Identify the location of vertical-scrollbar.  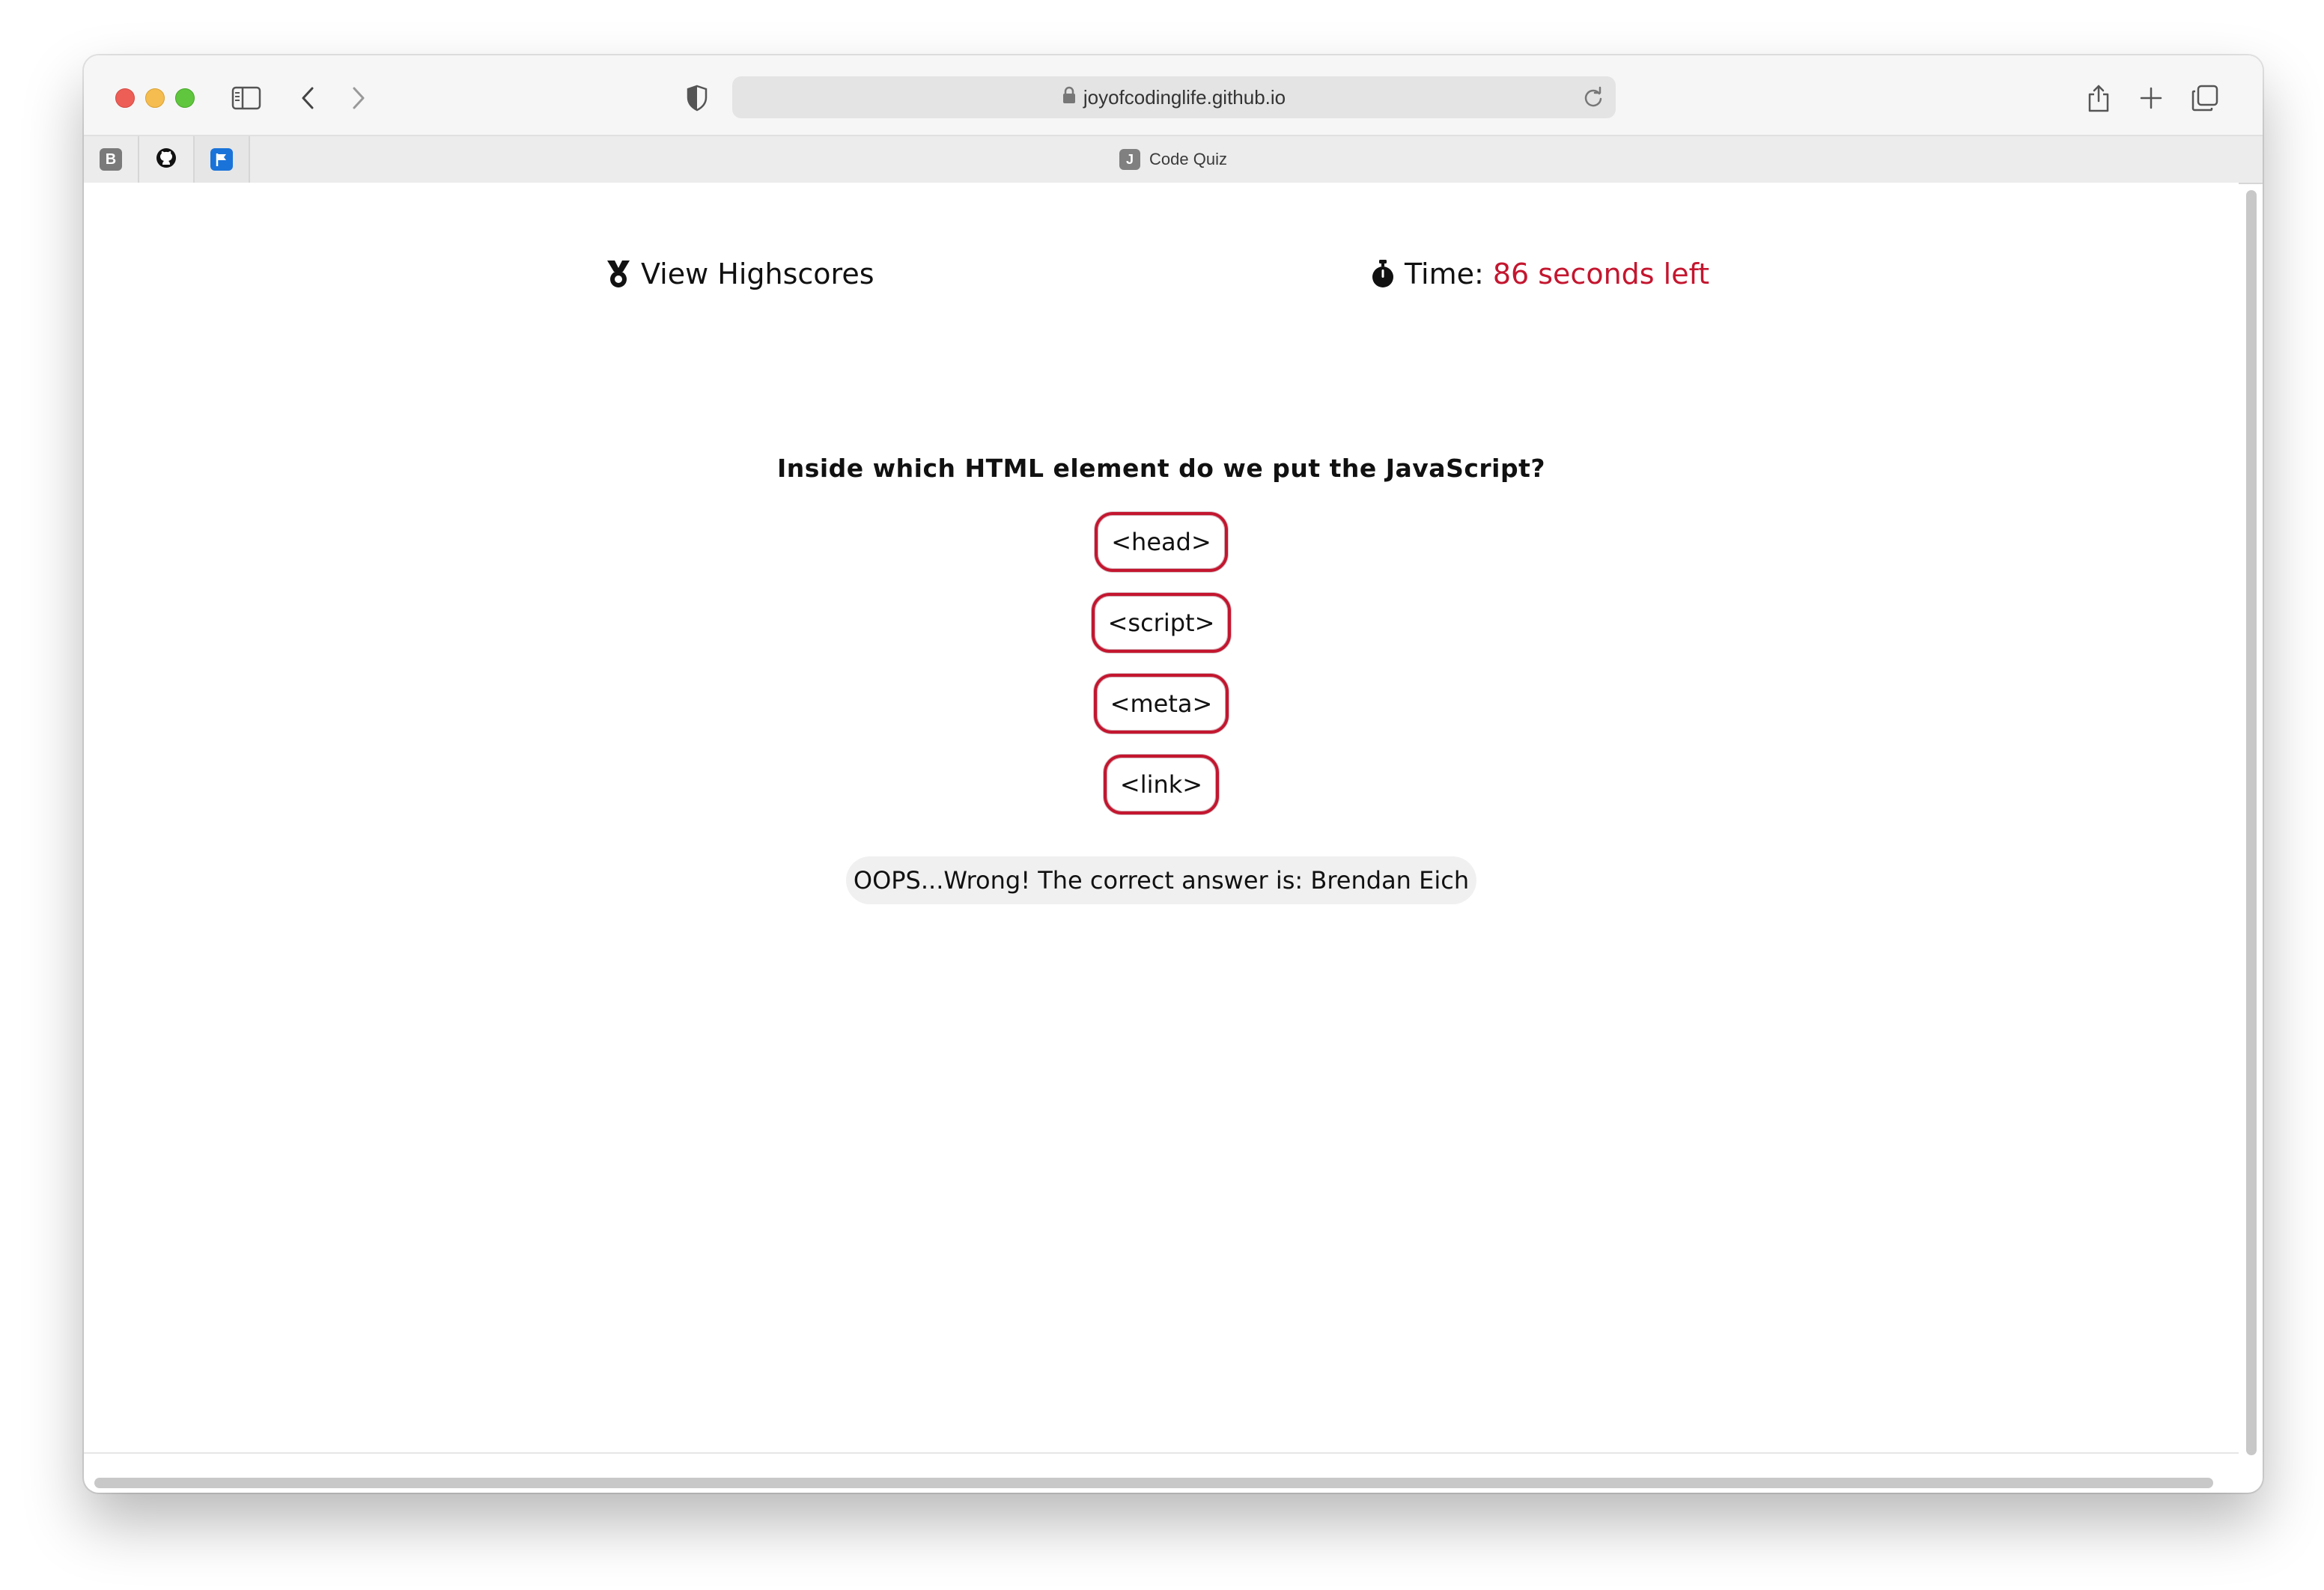
(2251, 822).